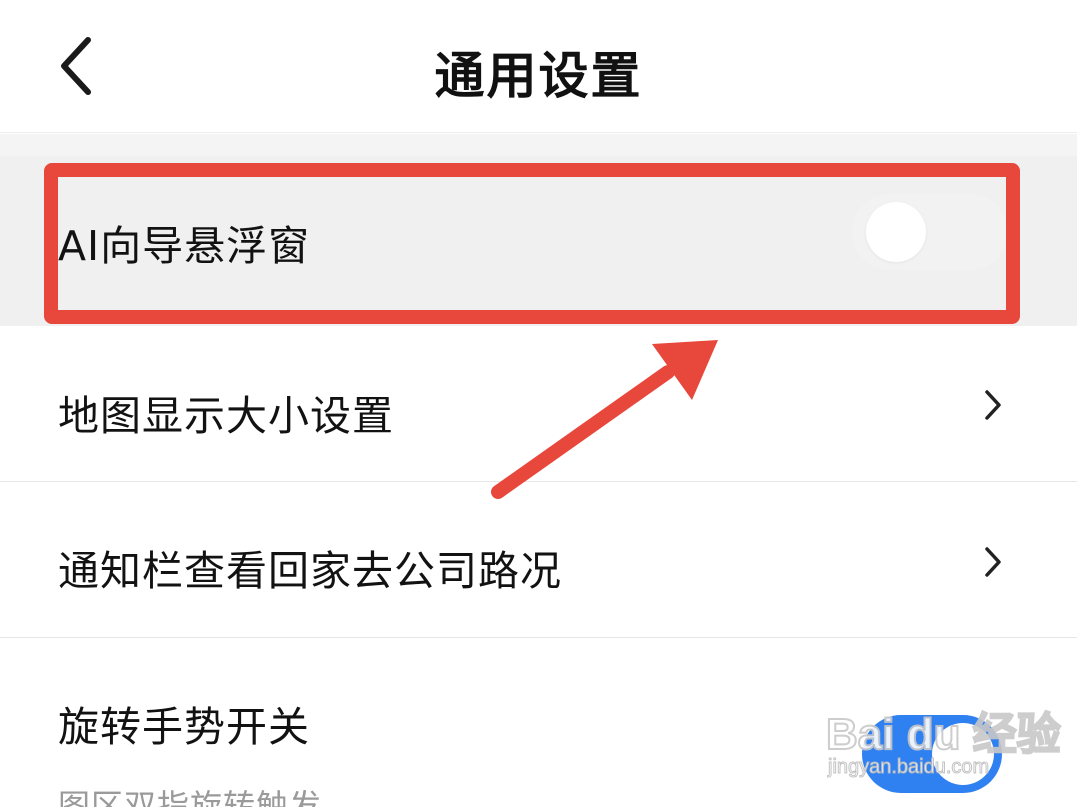  Describe the element at coordinates (310, 571) in the screenshot. I see `setting-label: 通知栏查看回家去公司路况` at that location.